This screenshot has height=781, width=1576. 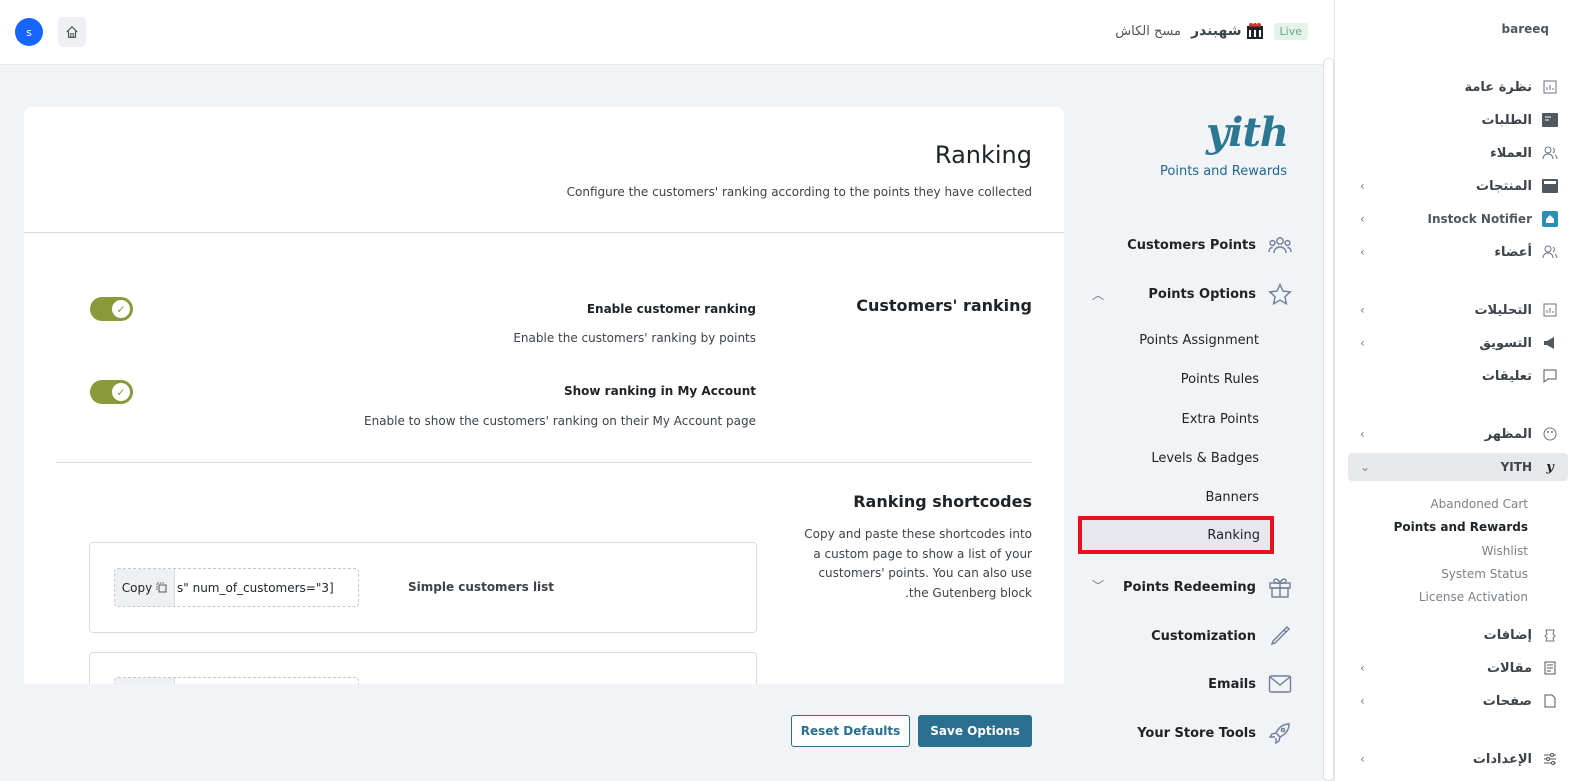 What do you see at coordinates (1216, 31) in the screenshot?
I see `store-name: شهبندر` at bounding box center [1216, 31].